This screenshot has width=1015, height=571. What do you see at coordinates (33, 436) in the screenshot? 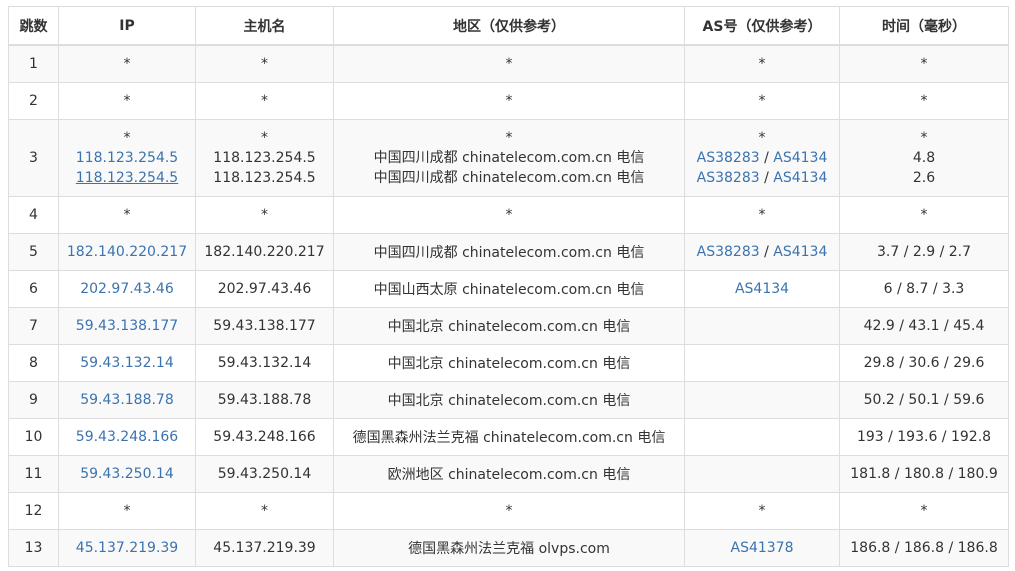
I see `hop-cell: 10` at bounding box center [33, 436].